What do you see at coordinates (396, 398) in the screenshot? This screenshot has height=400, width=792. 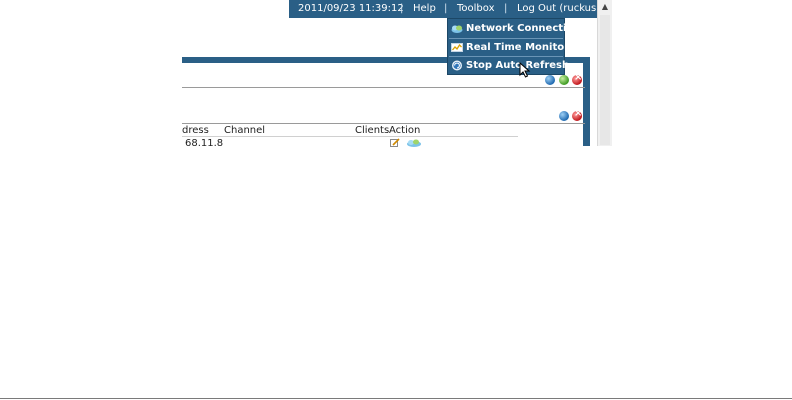 I see `window-bottom-border` at bounding box center [396, 398].